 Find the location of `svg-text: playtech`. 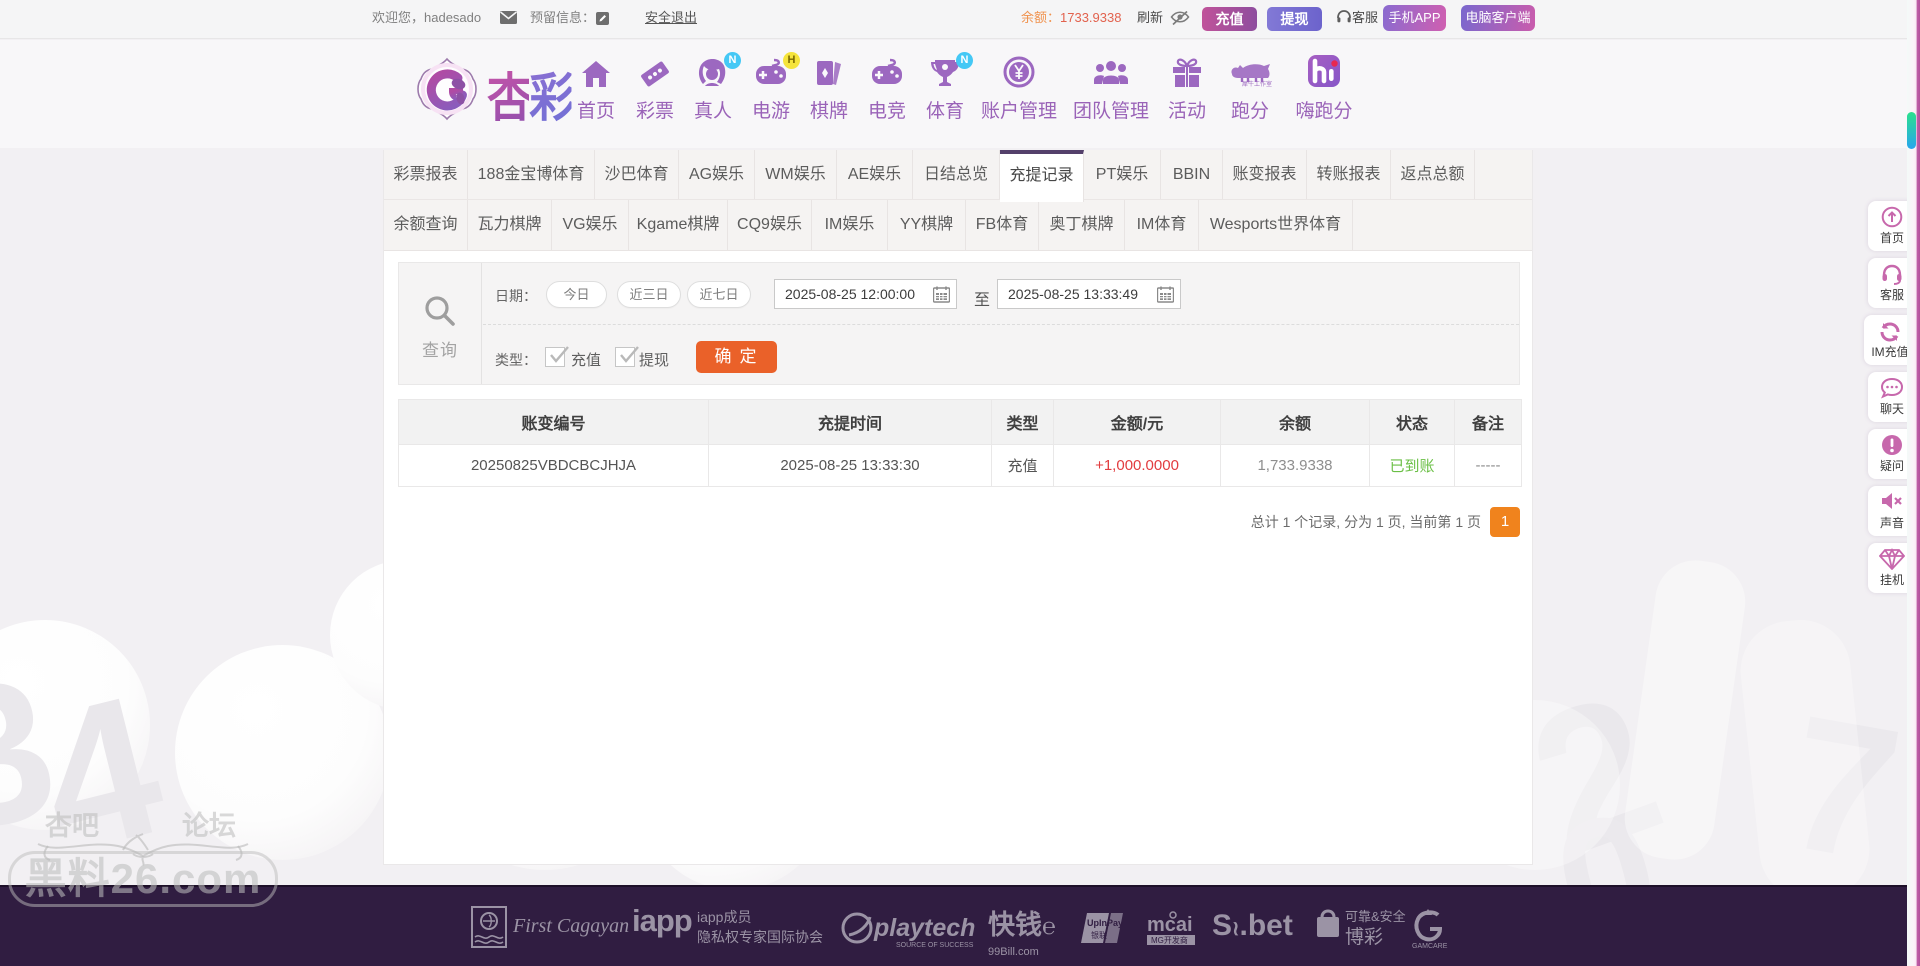

svg-text: playtech is located at coordinates (924, 928).